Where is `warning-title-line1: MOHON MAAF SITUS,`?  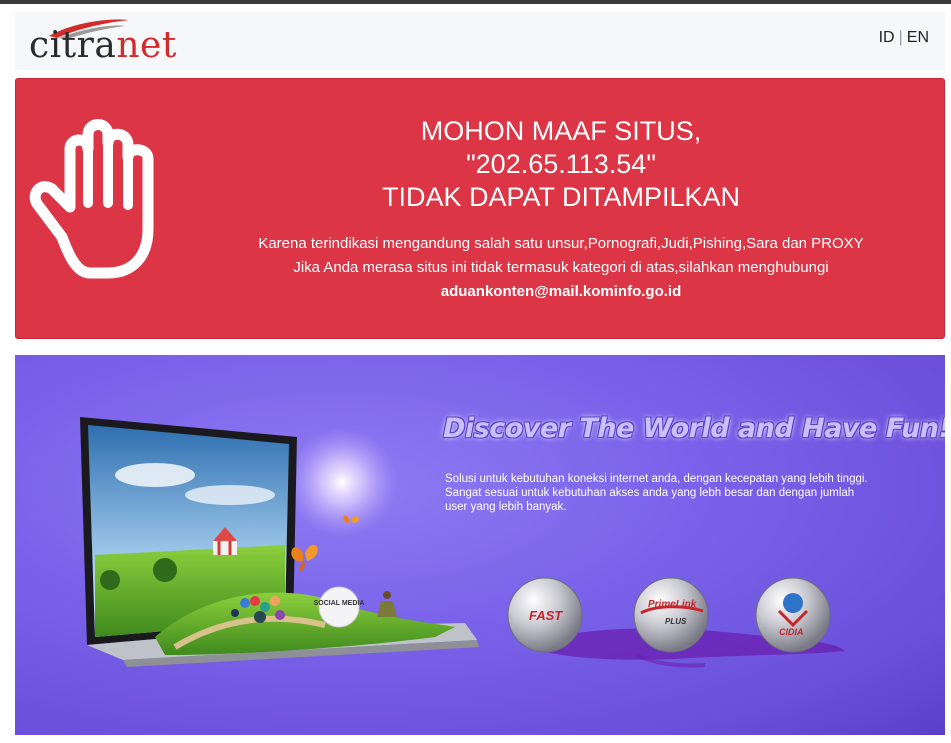 warning-title-line1: MOHON MAAF SITUS, is located at coordinates (561, 131).